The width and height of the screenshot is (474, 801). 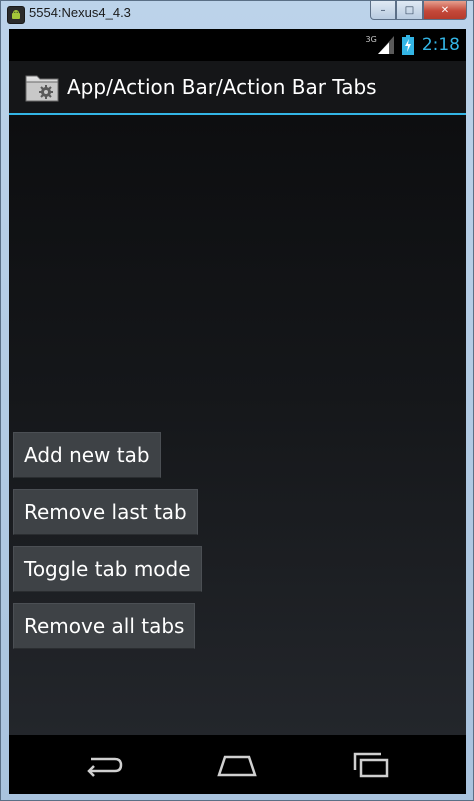 I want to click on status-bar: 3G 2:18, so click(x=237, y=45).